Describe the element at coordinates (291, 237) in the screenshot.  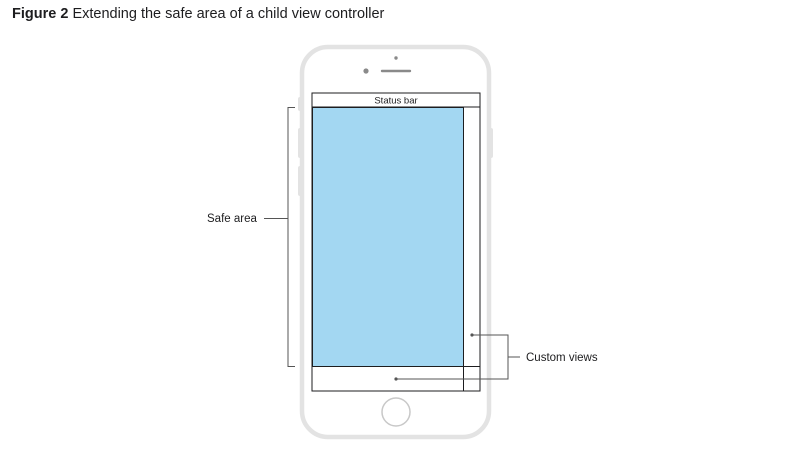
I see `safe-area-bracket` at that location.